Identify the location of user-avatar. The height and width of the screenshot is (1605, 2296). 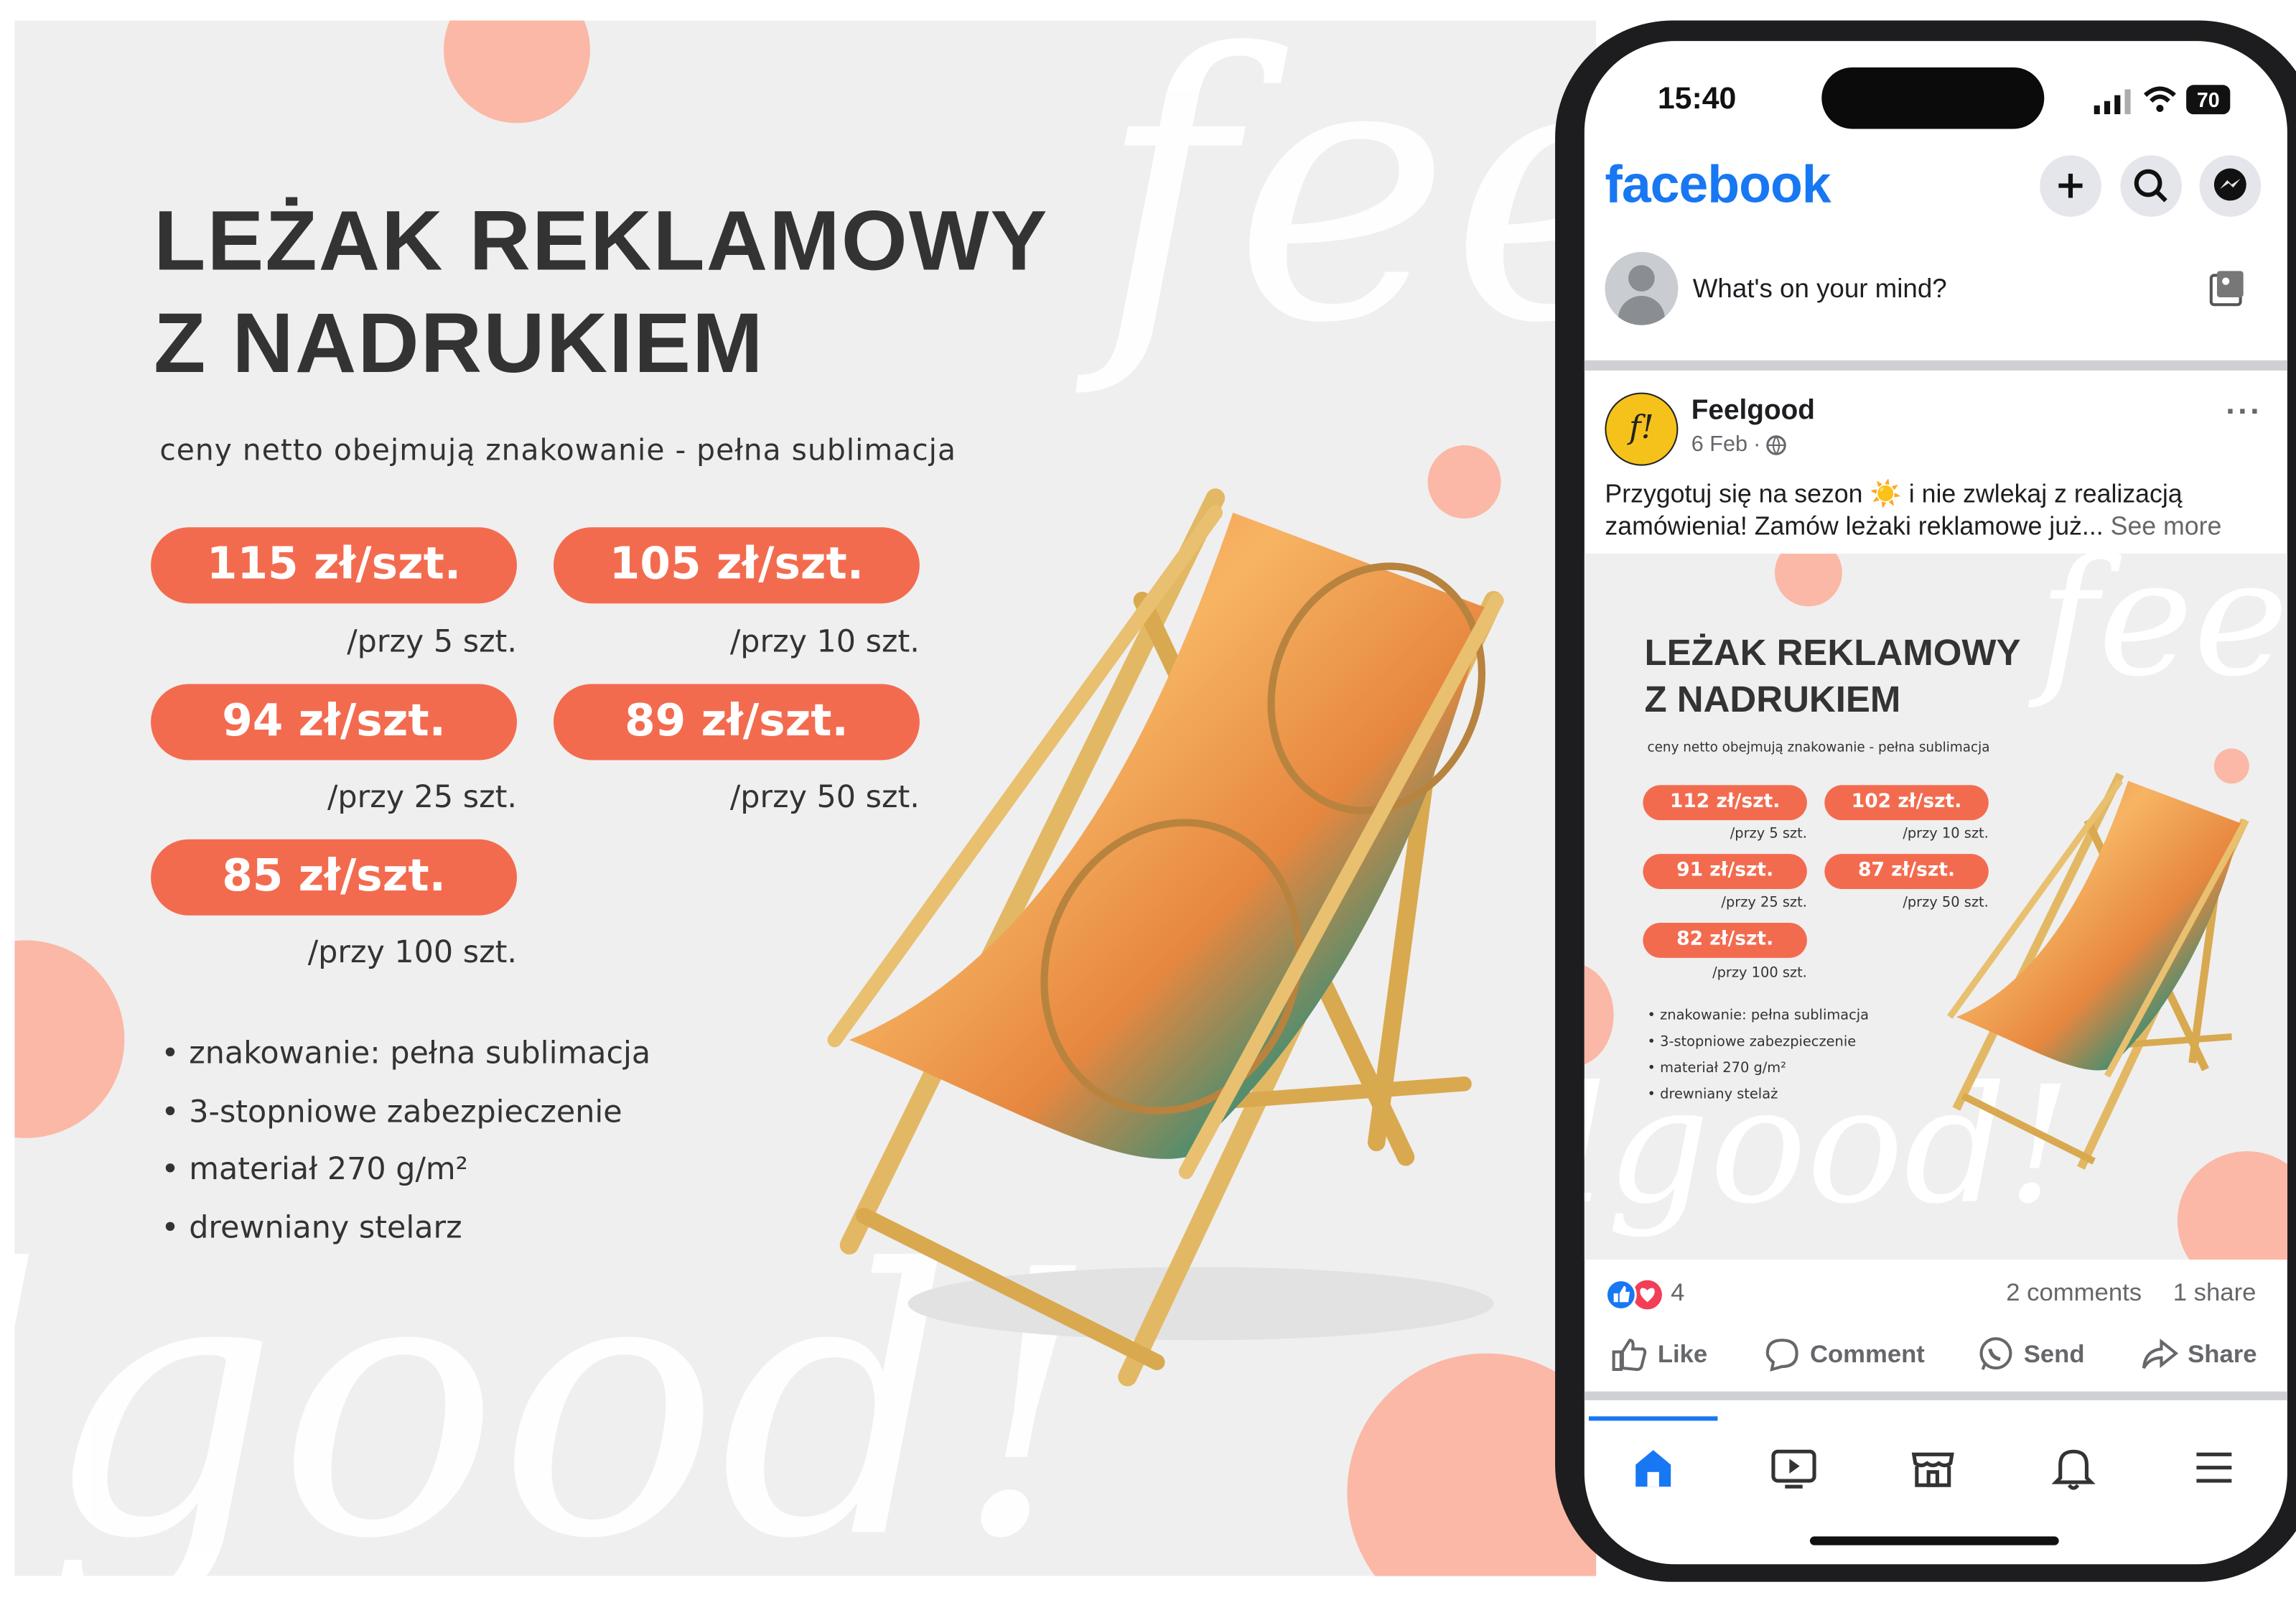
(1642, 288).